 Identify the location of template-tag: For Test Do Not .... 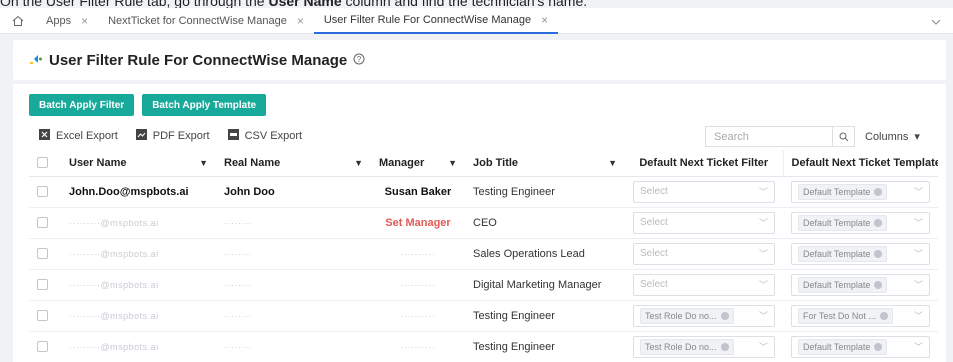
(845, 315).